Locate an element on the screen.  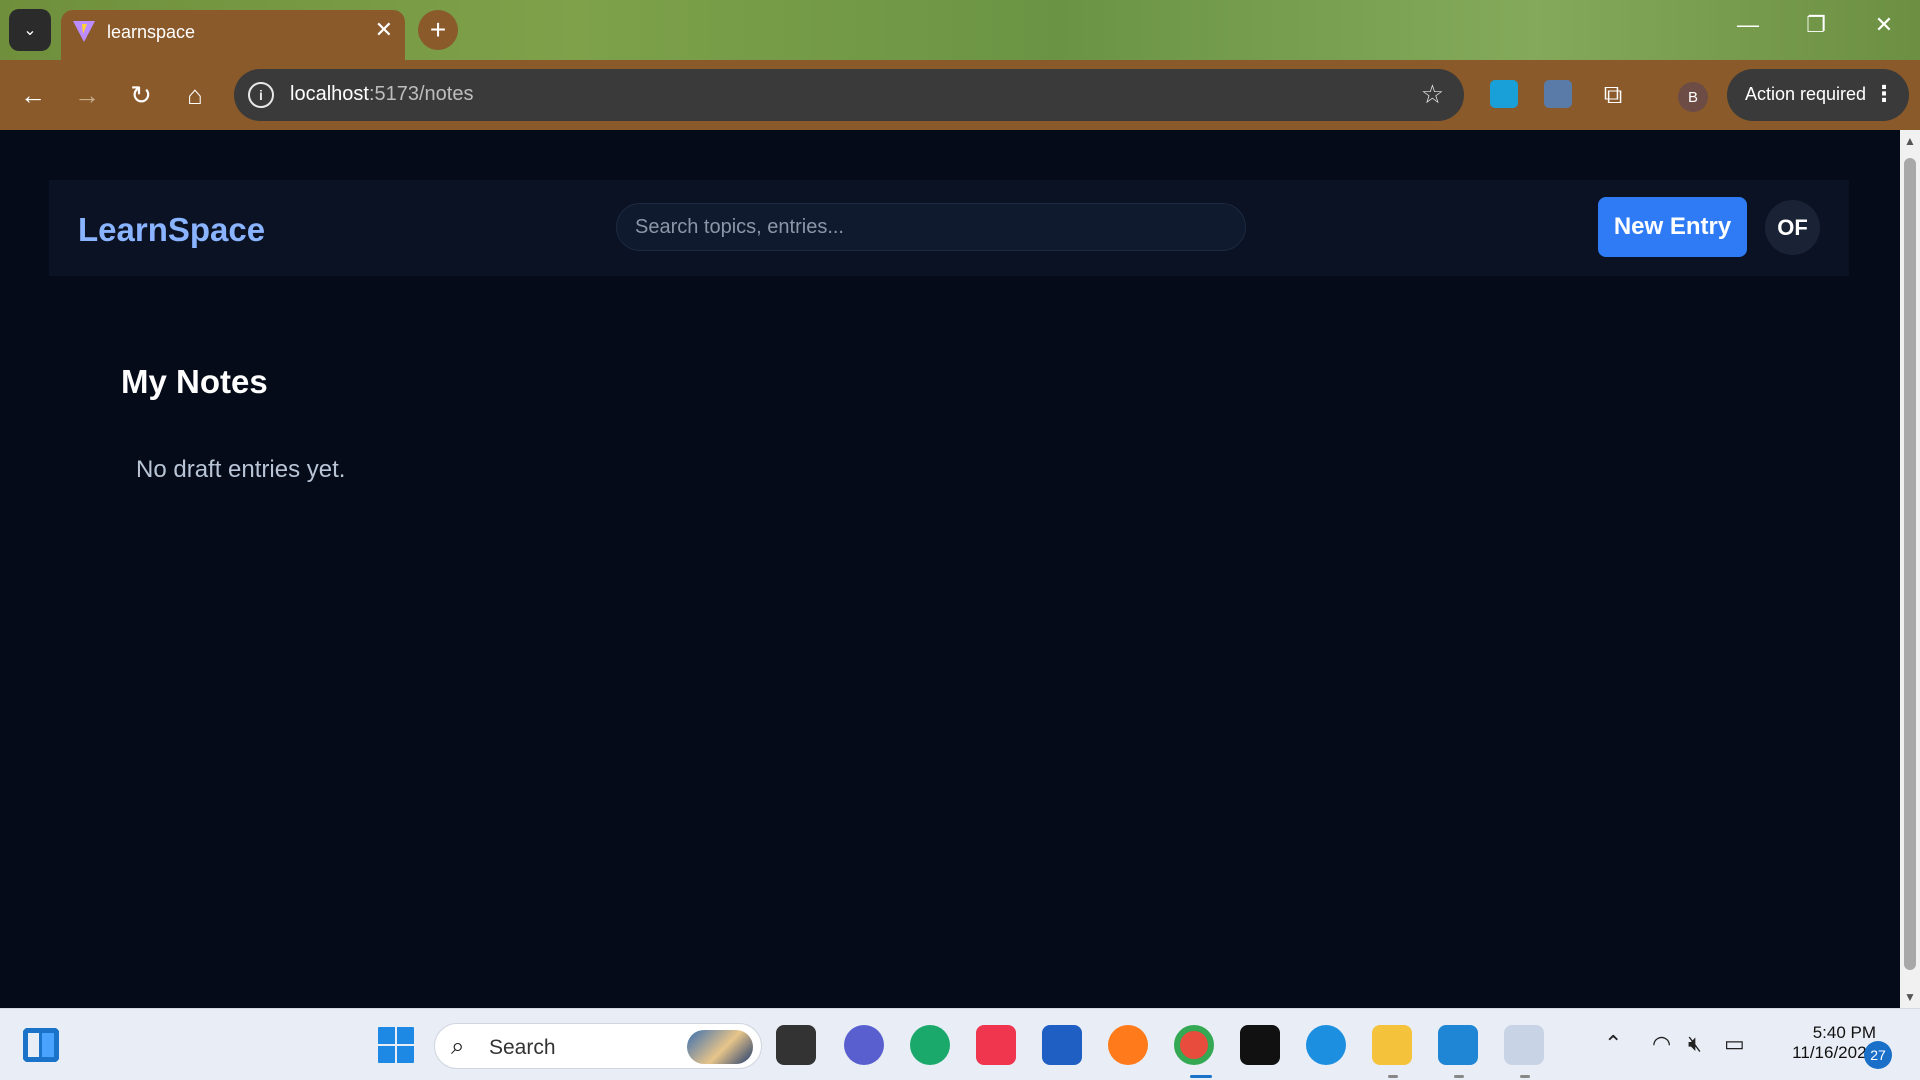
tab-search-button: ⌄ is located at coordinates (30, 30).